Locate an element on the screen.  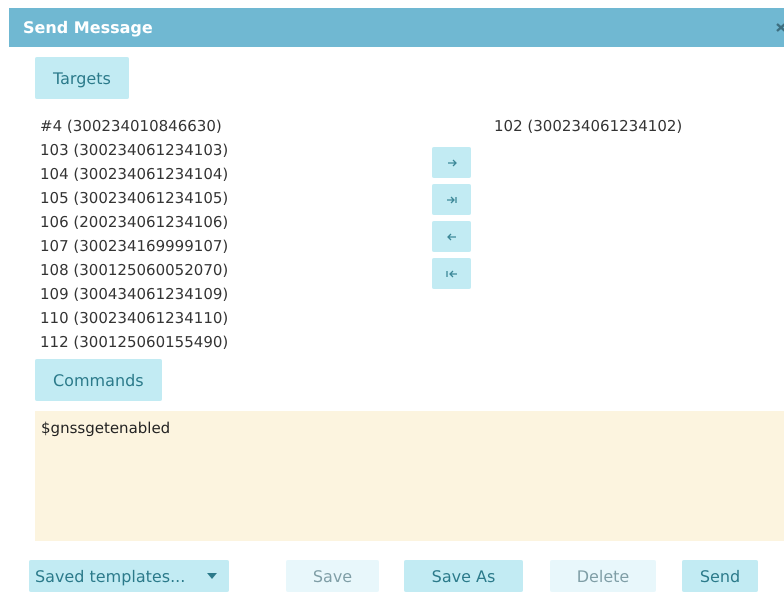
target-item: 110 (300234061234110) is located at coordinates (236, 317).